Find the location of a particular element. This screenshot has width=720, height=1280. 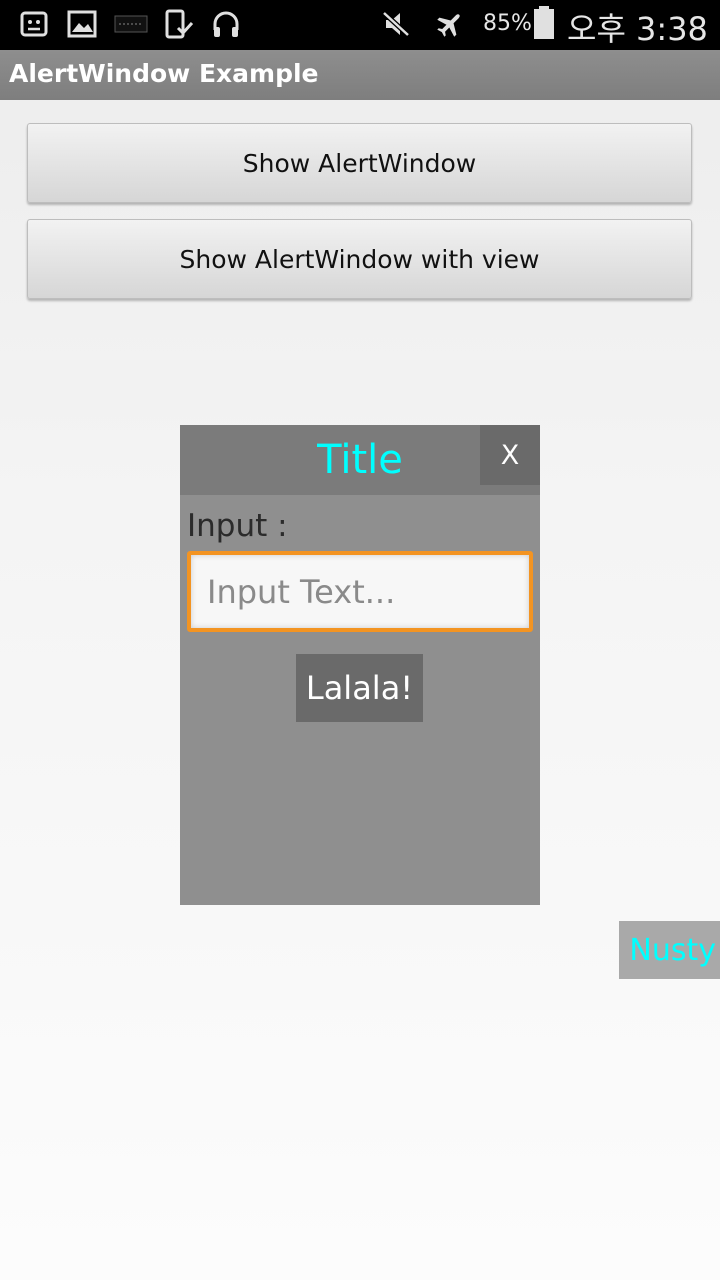

battery-icon is located at coordinates (544, 22).